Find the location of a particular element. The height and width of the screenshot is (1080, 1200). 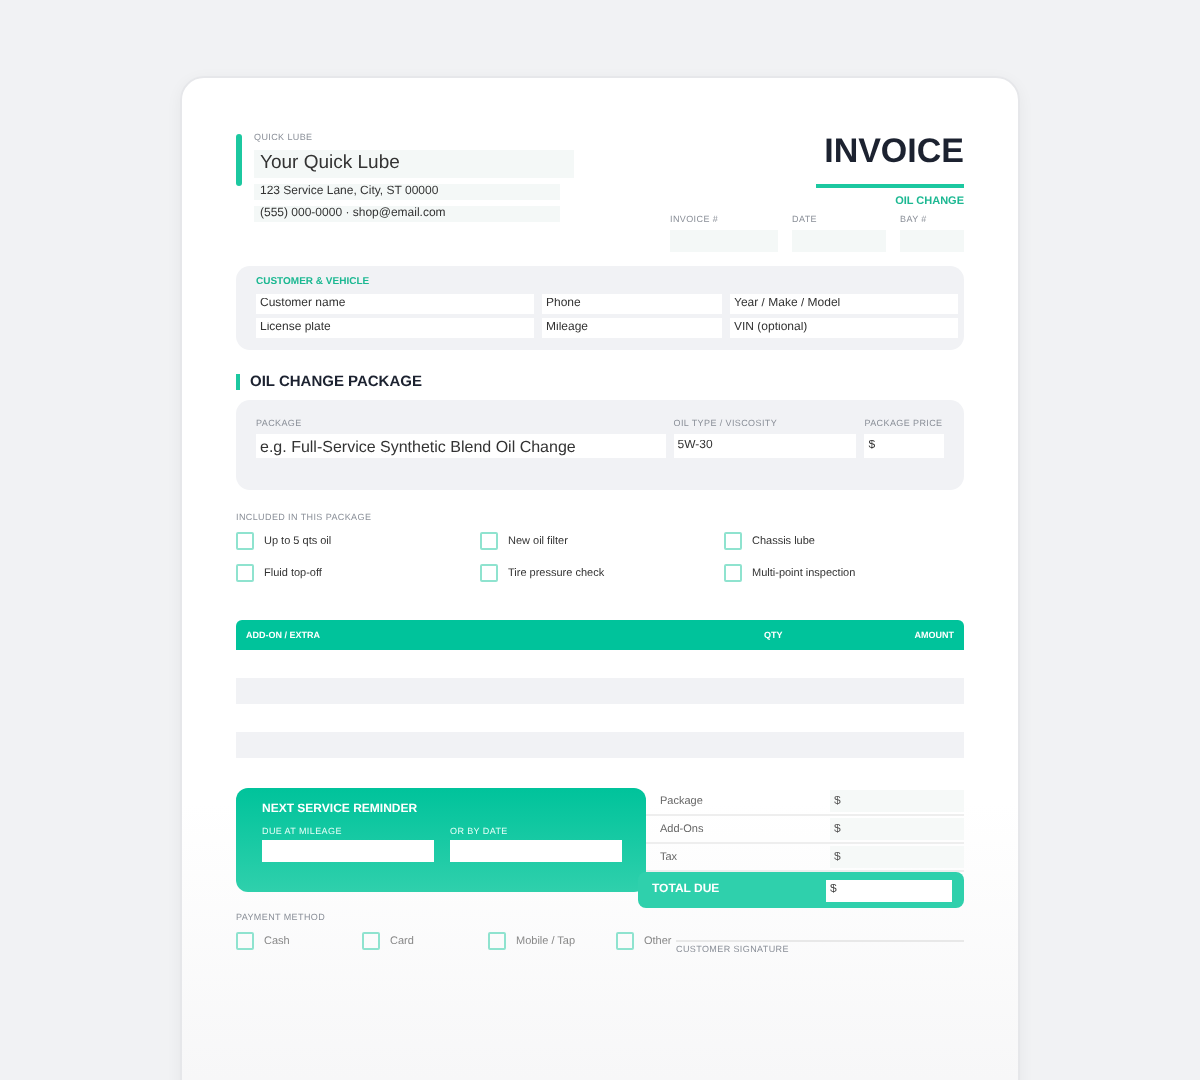

business-name-field: Your Quick Lube is located at coordinates (414, 164).